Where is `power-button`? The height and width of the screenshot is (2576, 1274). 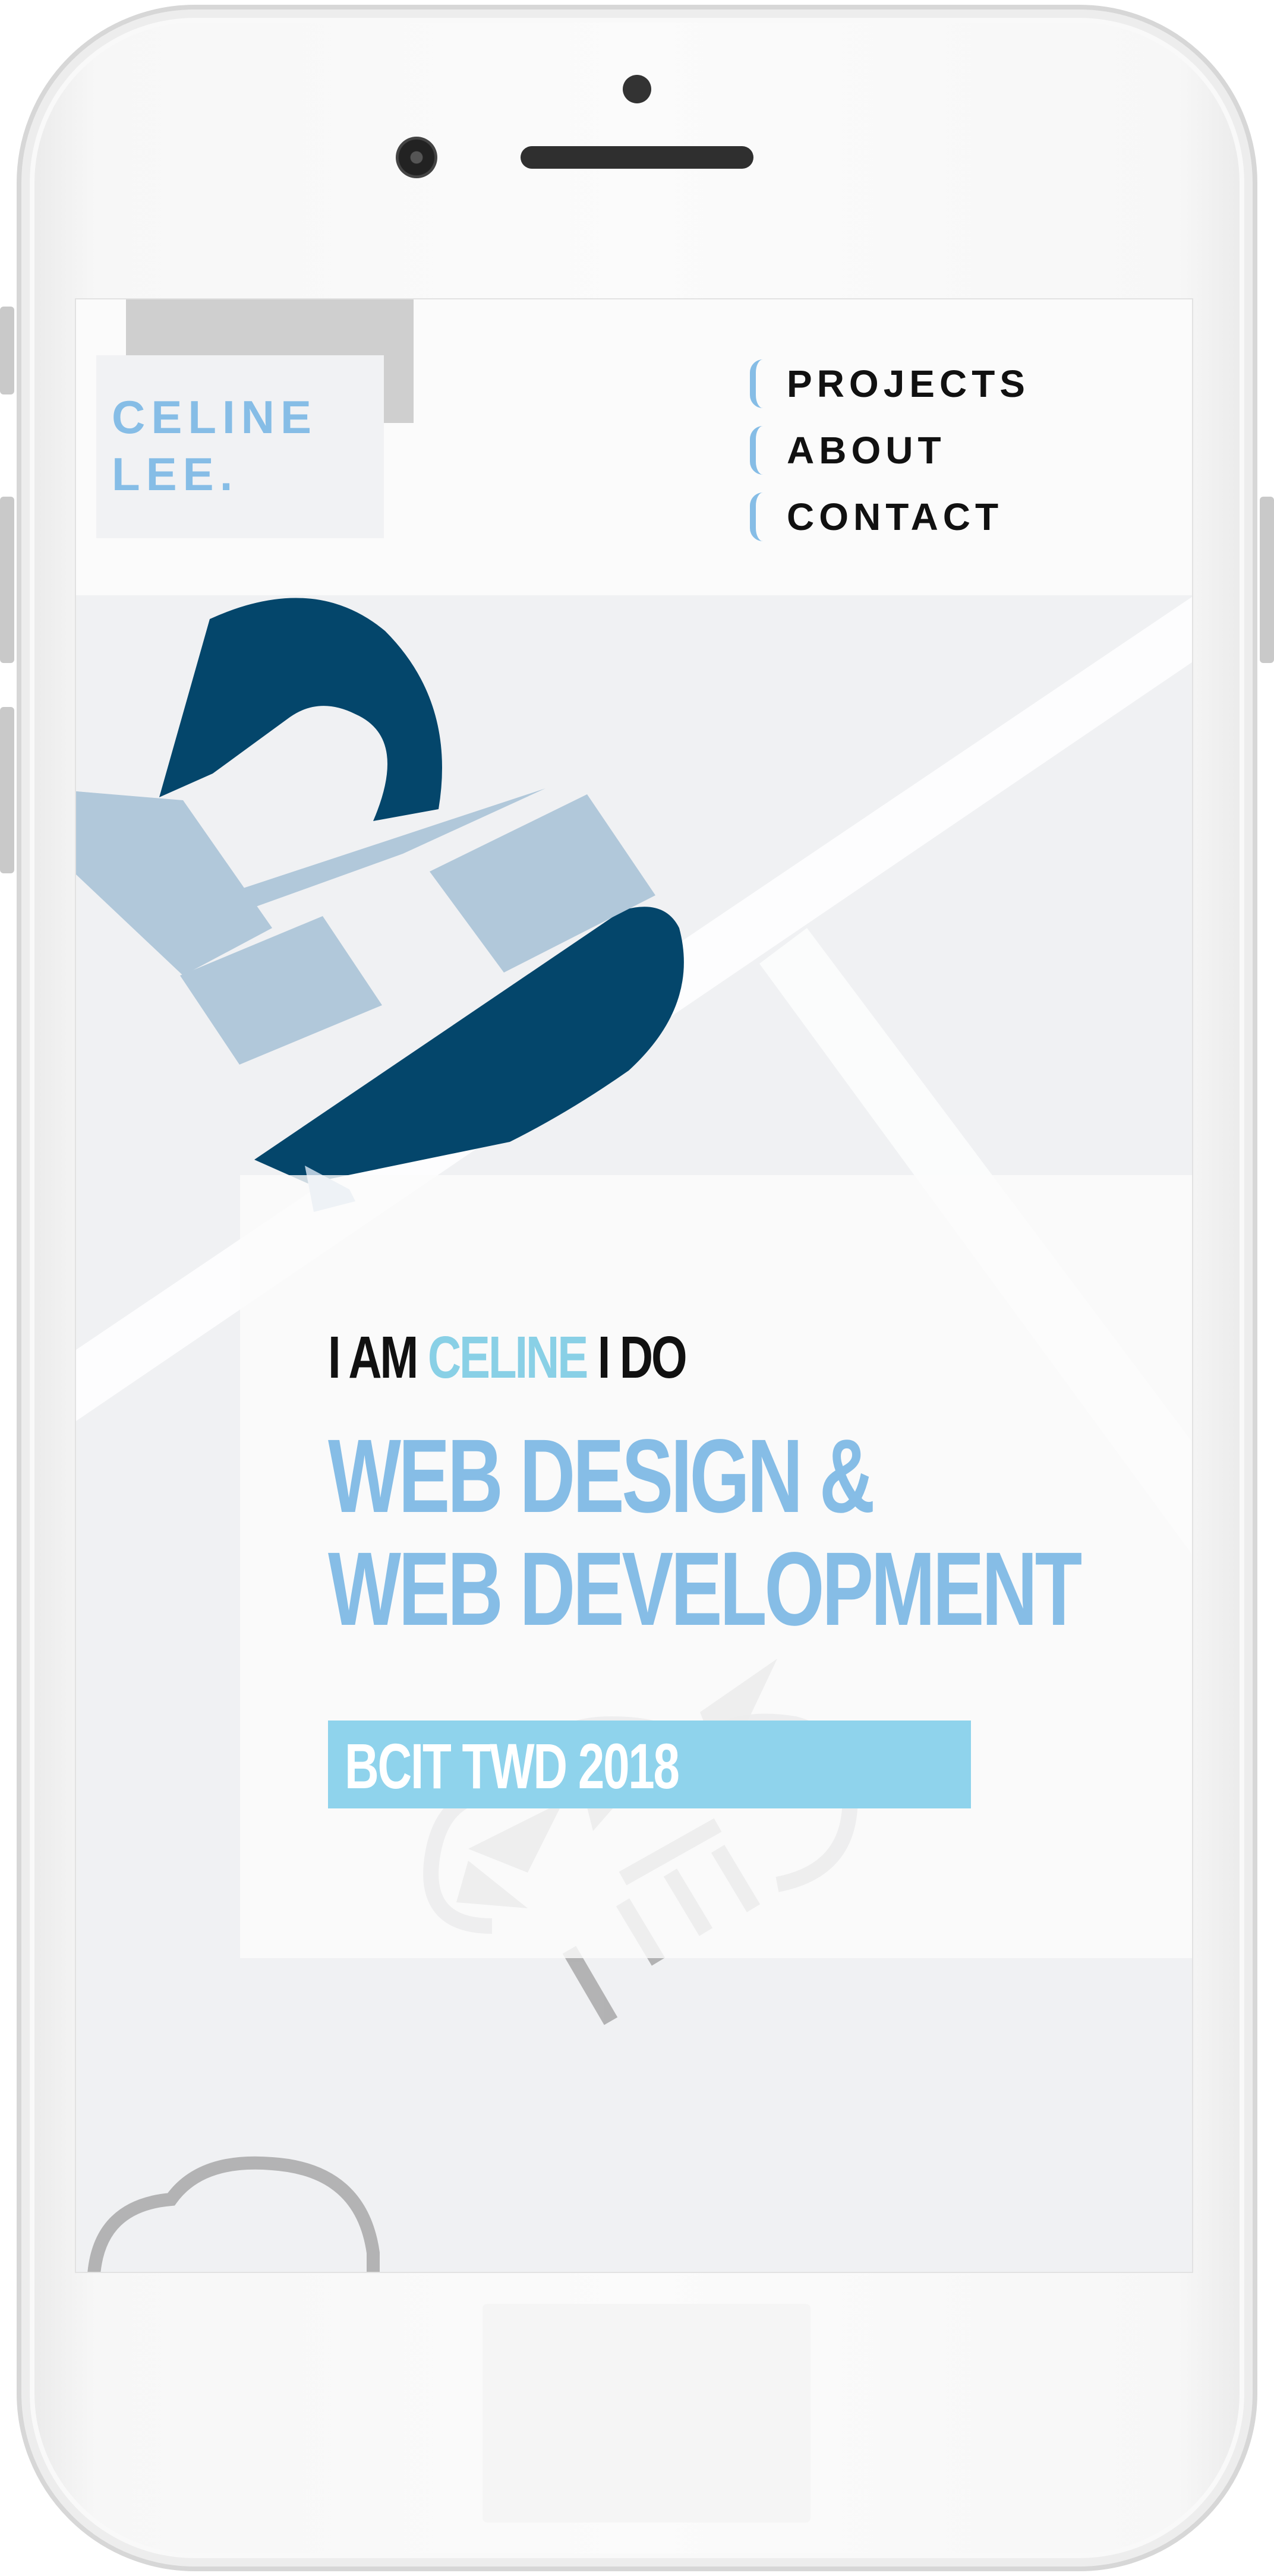
power-button is located at coordinates (1267, 580).